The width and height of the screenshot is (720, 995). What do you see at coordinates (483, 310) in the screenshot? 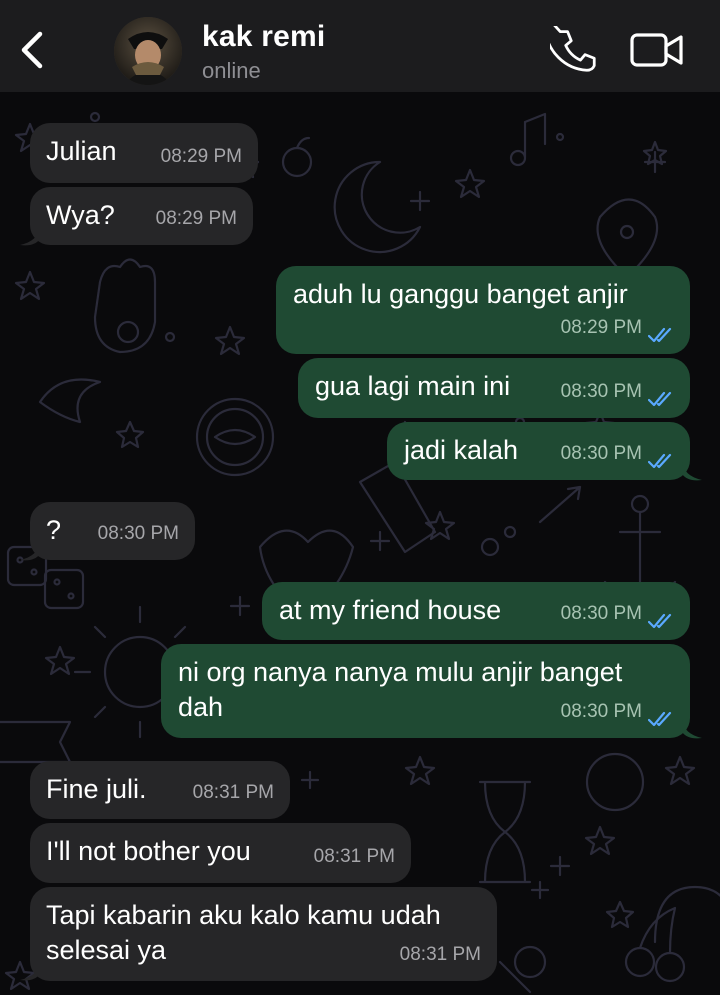
I see `outgoing-message: aduh lu ganggu banget anjir 08:29 PM` at bounding box center [483, 310].